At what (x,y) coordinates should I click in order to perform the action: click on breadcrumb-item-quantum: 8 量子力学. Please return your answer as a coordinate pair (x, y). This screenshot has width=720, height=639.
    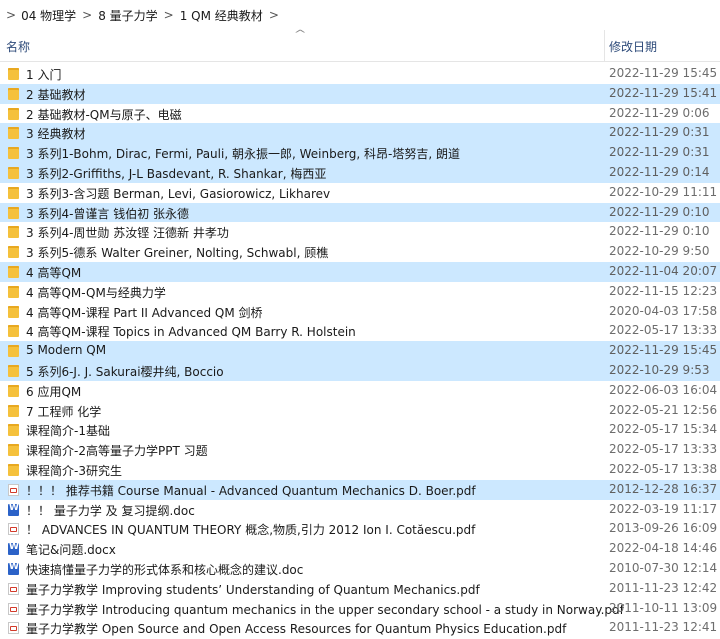
    Looking at the image, I should click on (127, 15).